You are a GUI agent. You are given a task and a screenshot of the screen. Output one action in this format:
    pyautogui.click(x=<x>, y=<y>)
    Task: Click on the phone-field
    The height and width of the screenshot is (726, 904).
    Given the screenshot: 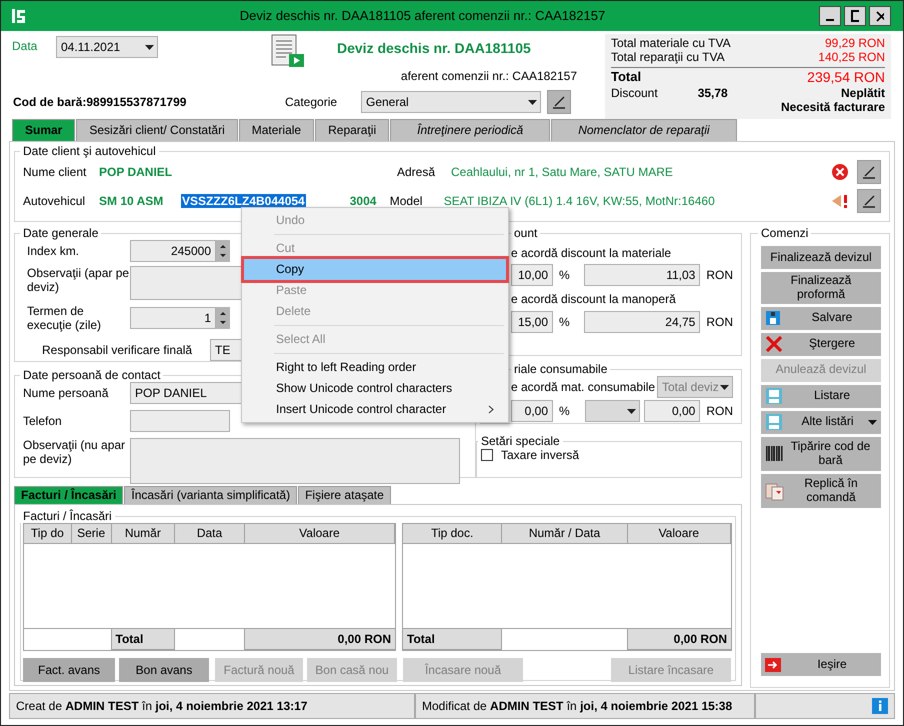 What is the action you would take?
    pyautogui.click(x=180, y=421)
    